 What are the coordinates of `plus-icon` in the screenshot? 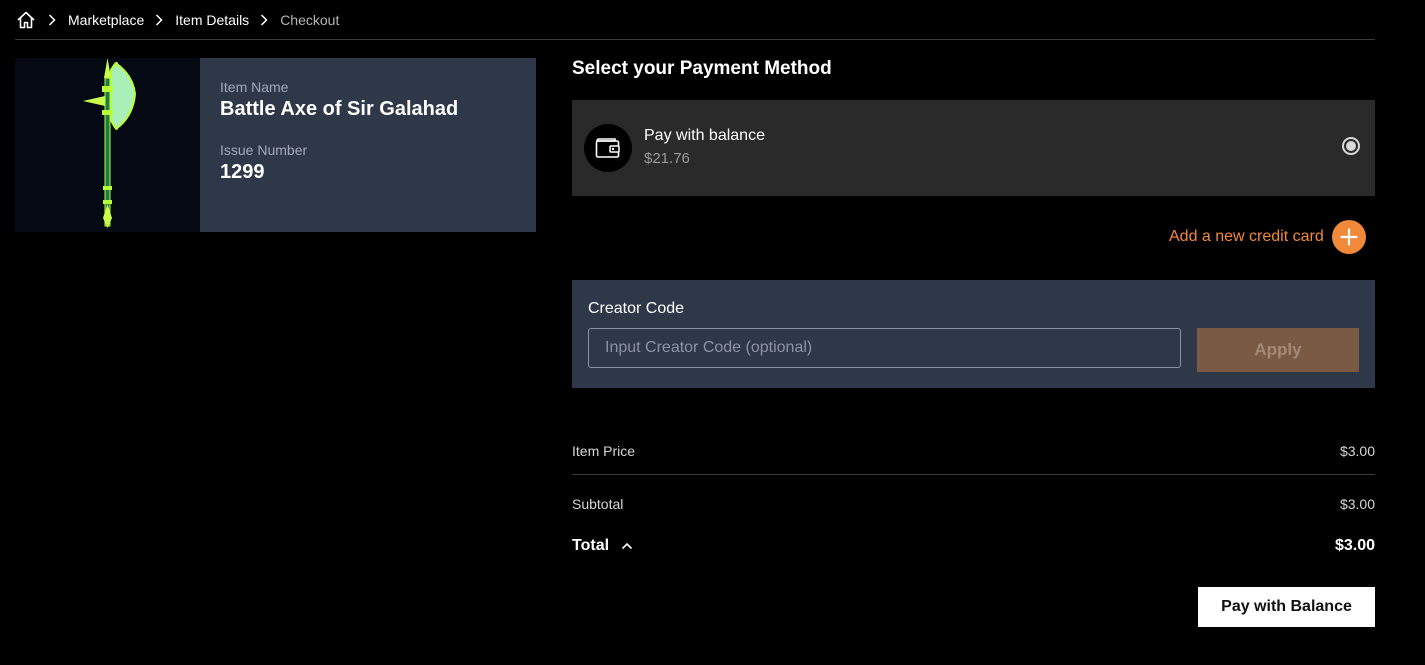 It's located at (1348, 237).